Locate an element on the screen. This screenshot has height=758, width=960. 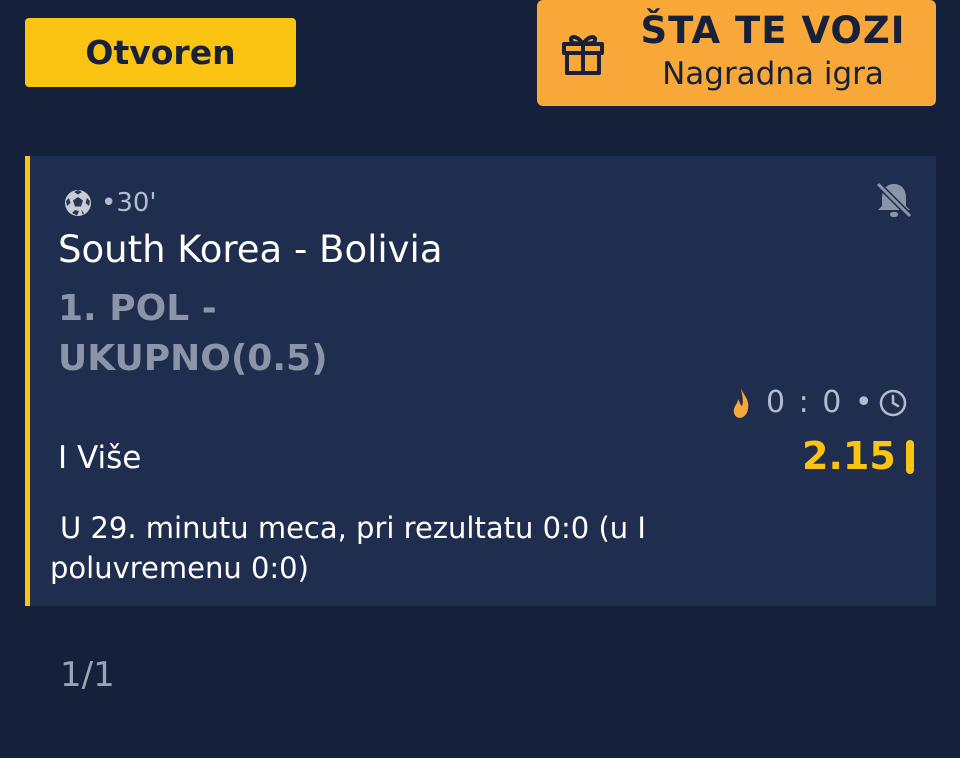
clock-icon is located at coordinates (892, 402).